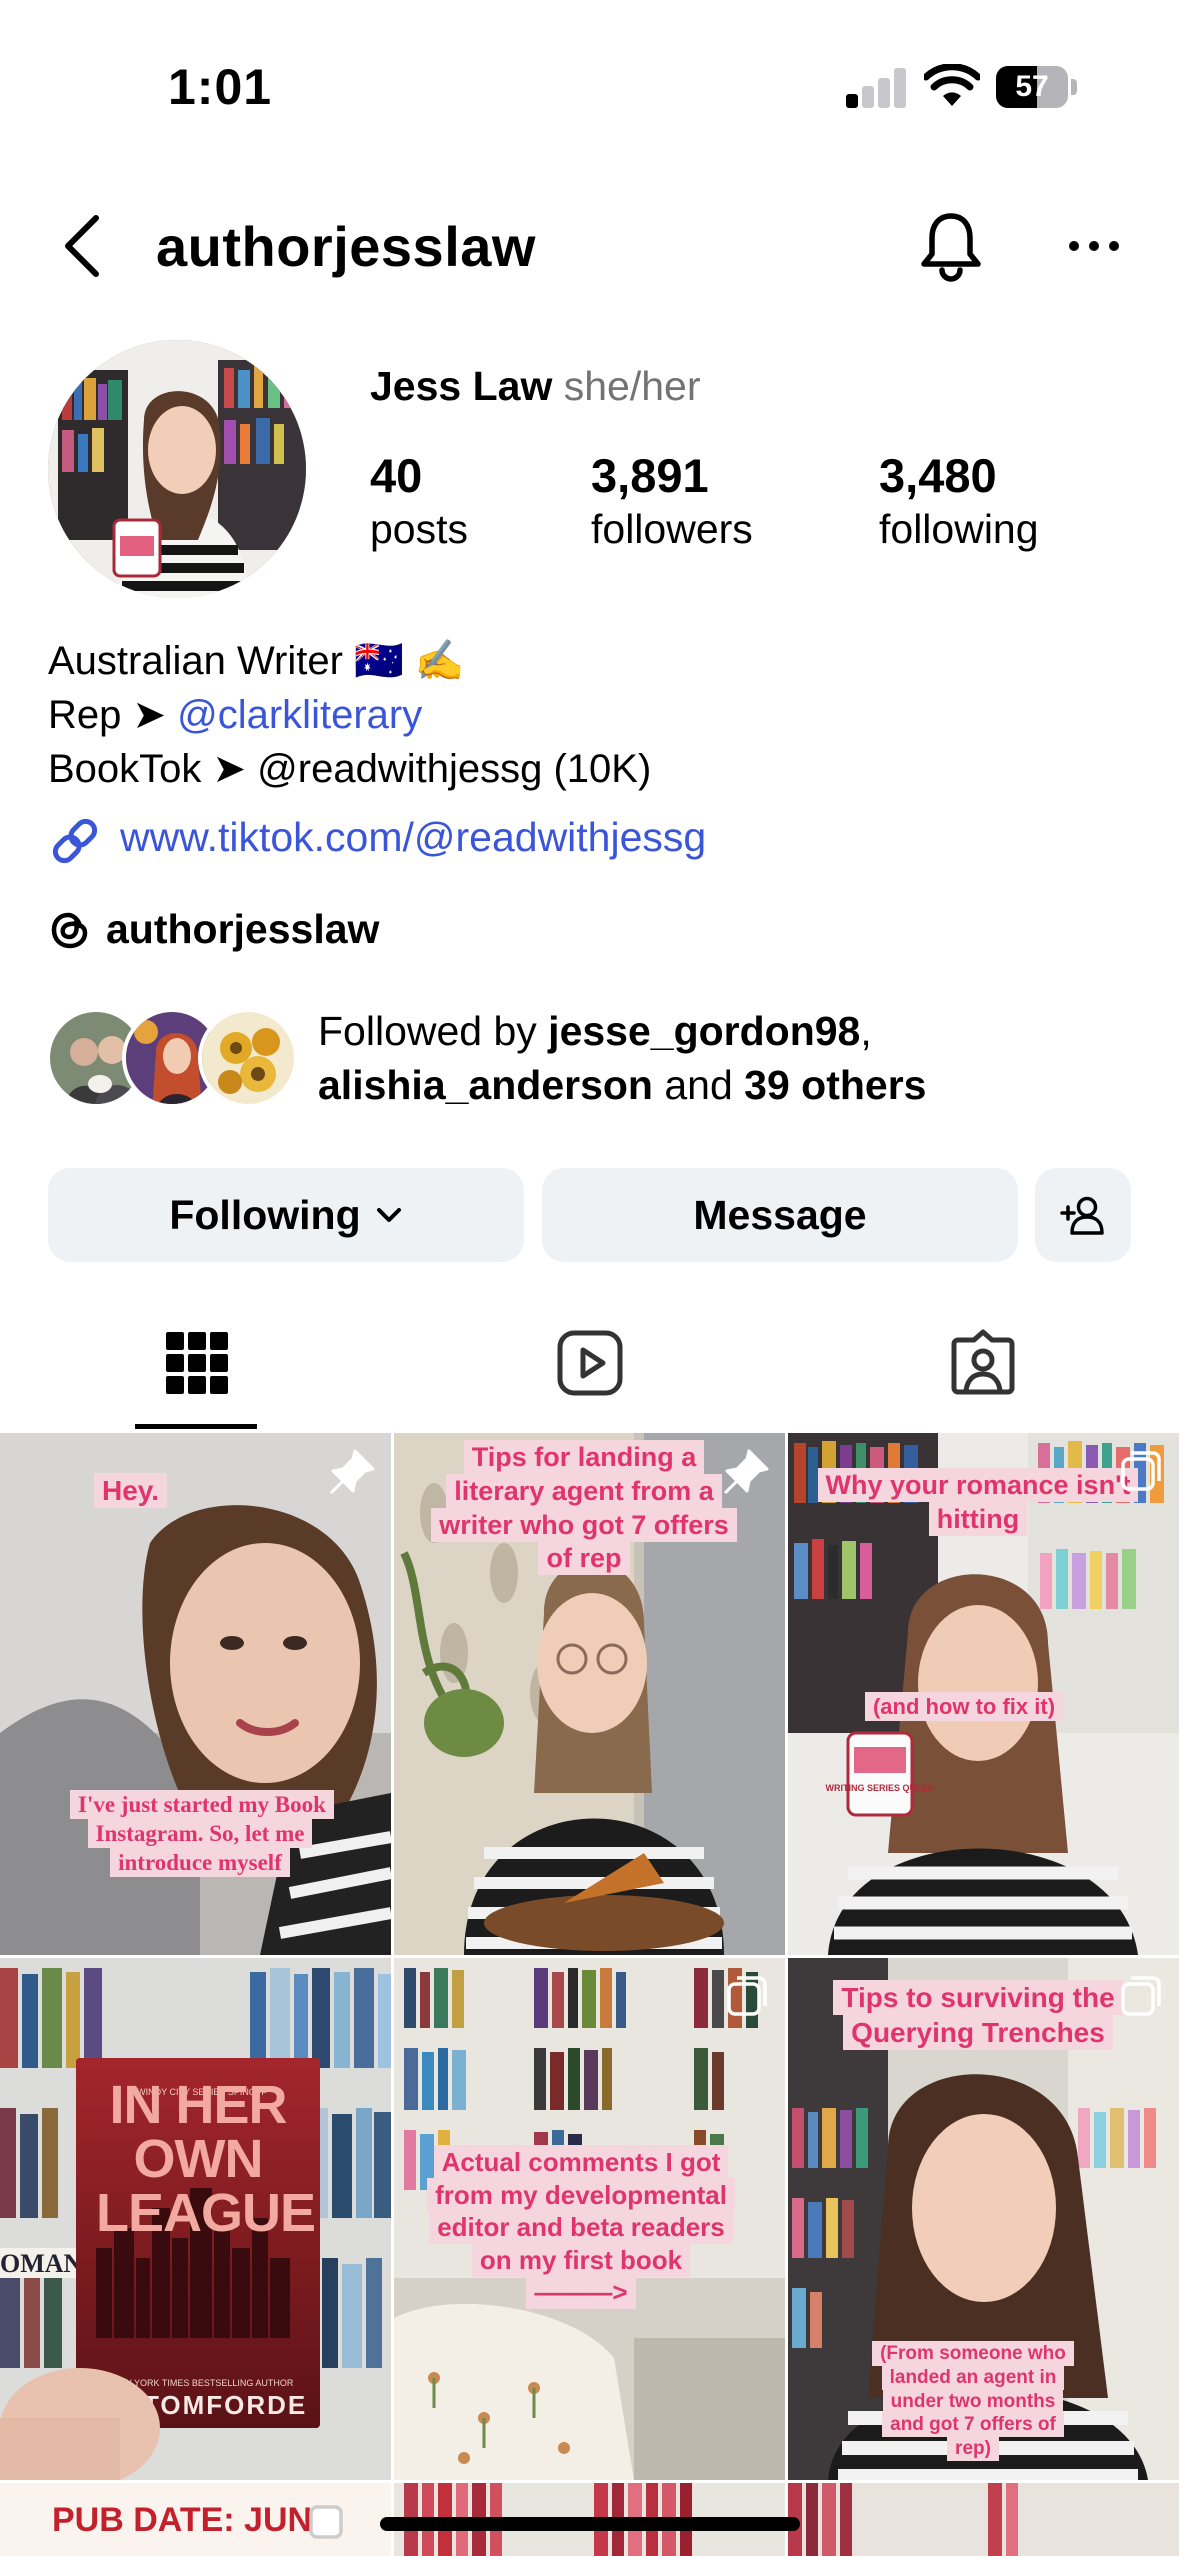 The image size is (1179, 2556). I want to click on mutual-followers-avatars, so click(176, 1060).